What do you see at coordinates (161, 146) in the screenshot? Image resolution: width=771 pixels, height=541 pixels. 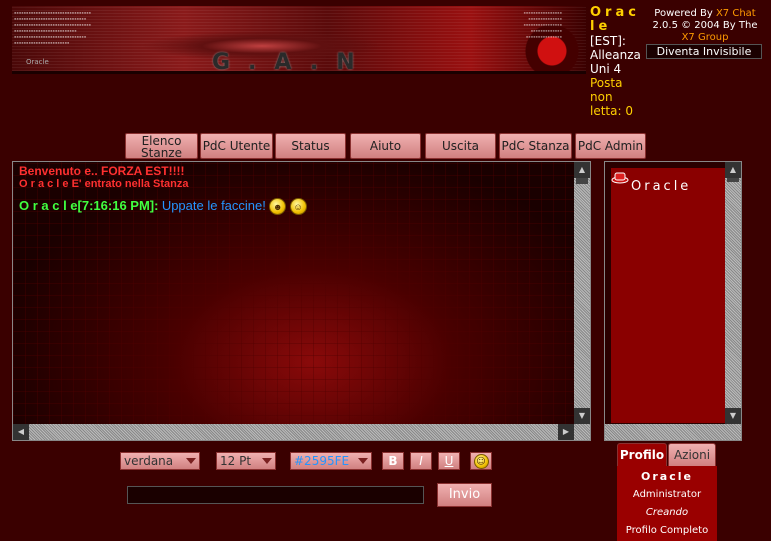 I see `room-list-button: Elenco Stanze` at bounding box center [161, 146].